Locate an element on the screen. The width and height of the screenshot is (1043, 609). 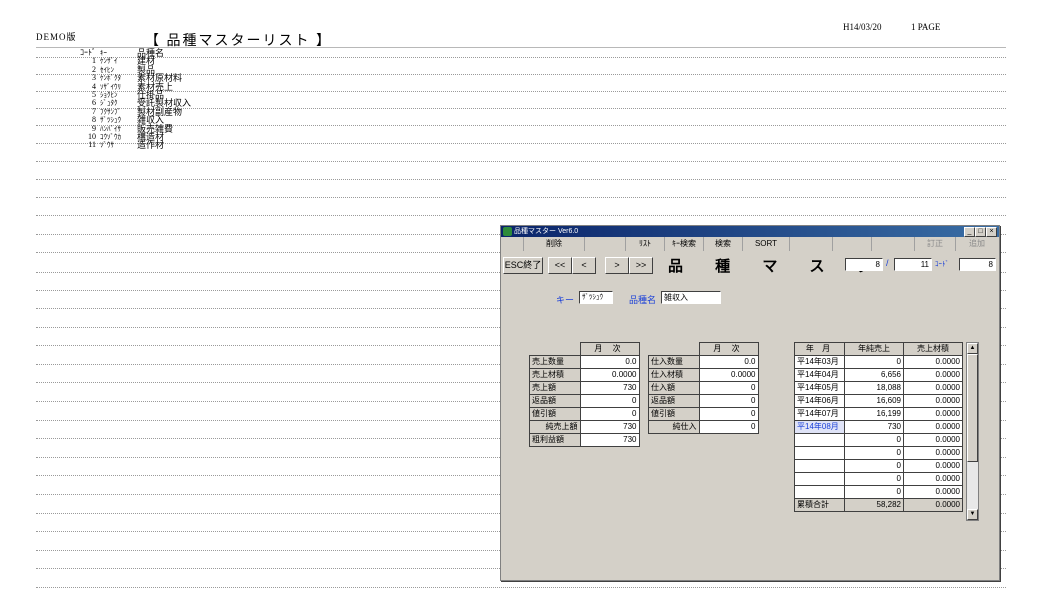
item-name: 建材 is located at coordinates (146, 61).